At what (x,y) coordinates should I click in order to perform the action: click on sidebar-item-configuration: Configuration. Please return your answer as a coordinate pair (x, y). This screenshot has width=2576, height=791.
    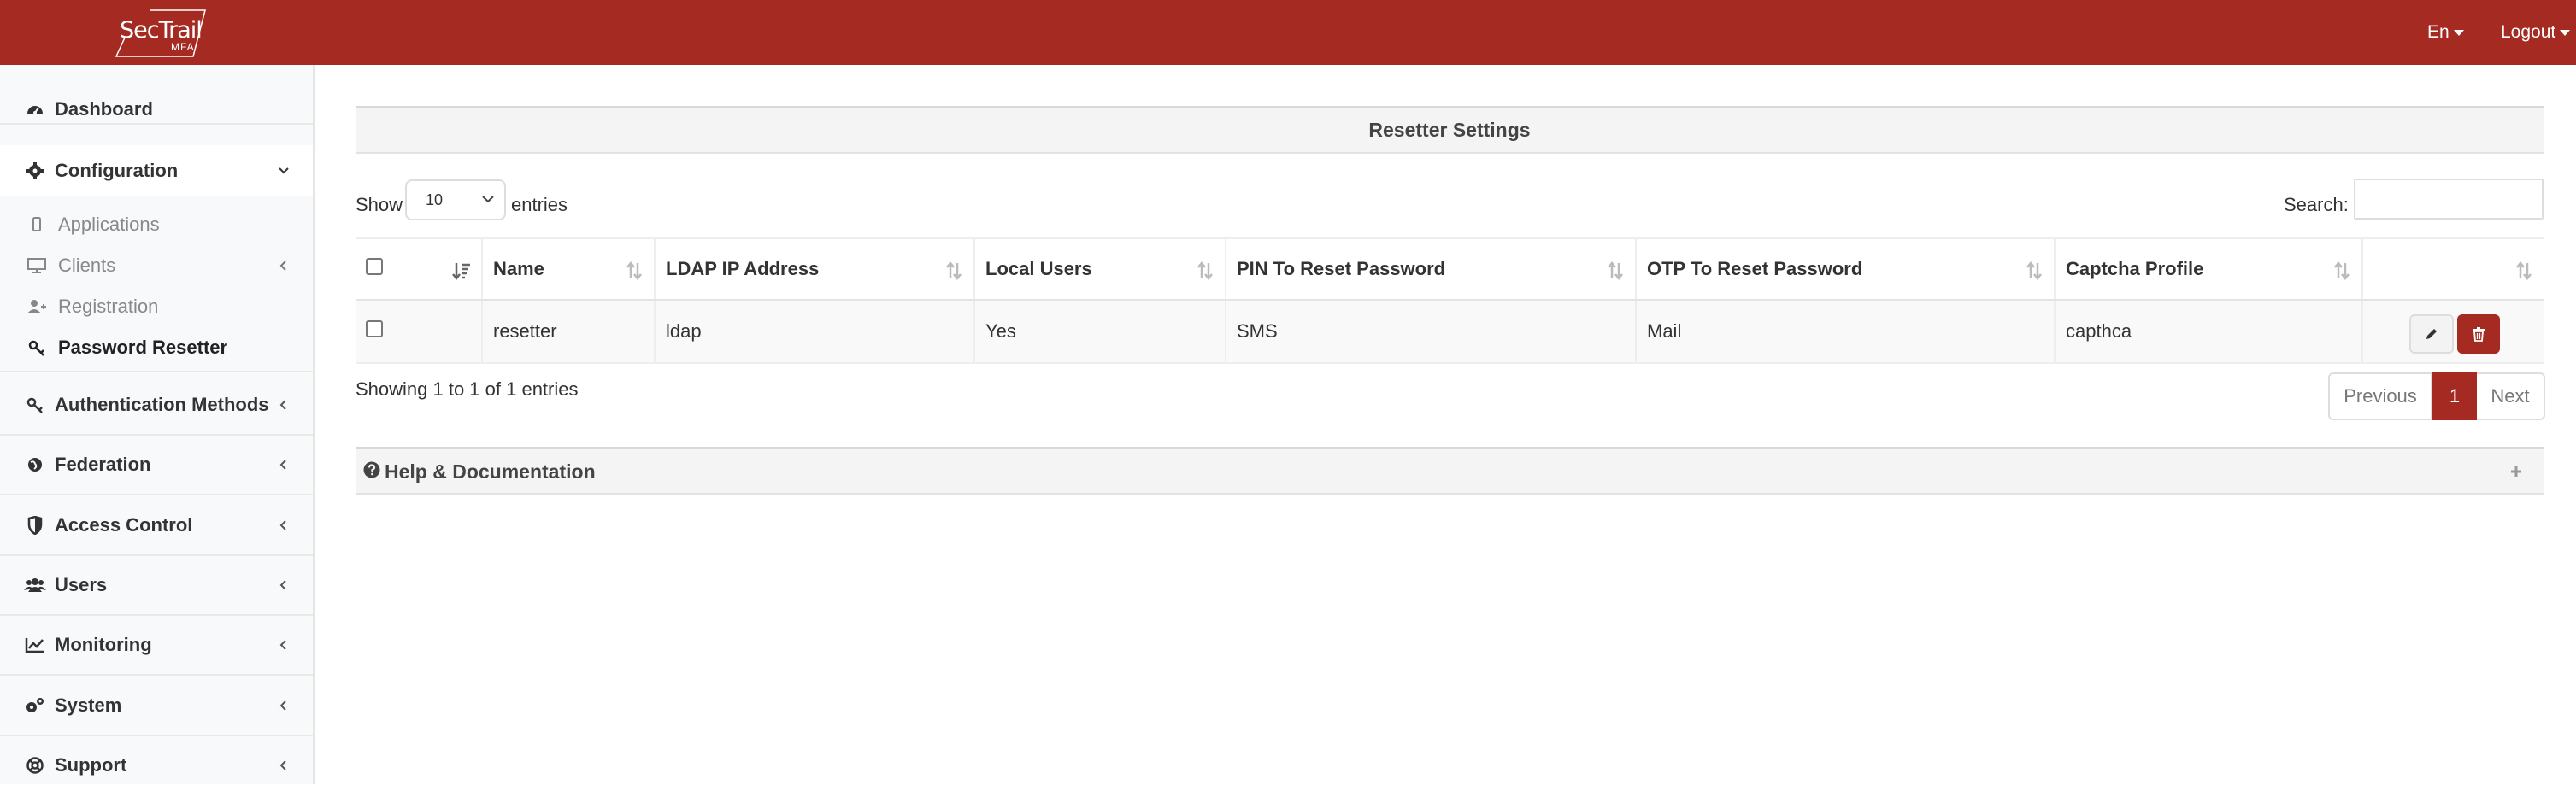
    Looking at the image, I should click on (156, 170).